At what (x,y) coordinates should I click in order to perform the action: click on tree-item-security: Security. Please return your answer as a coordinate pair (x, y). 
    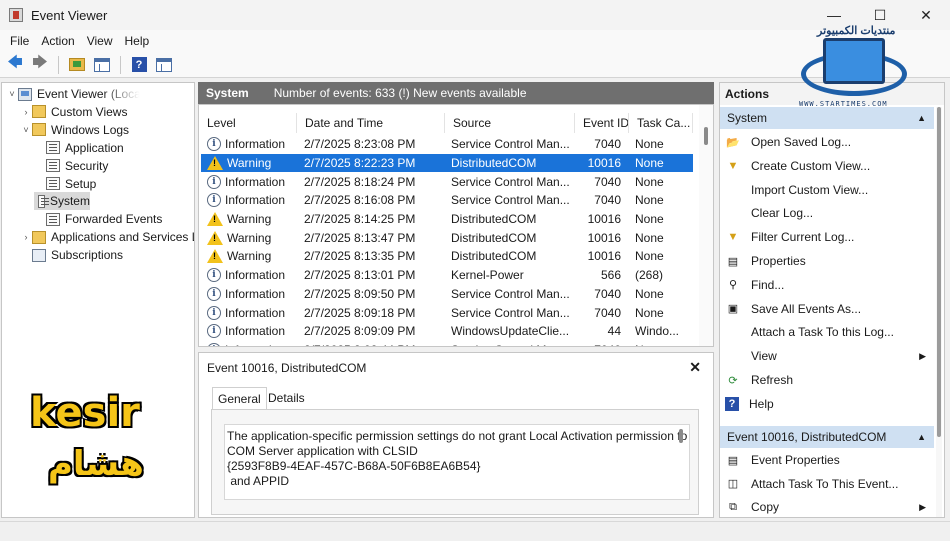
    Looking at the image, I should click on (71, 166).